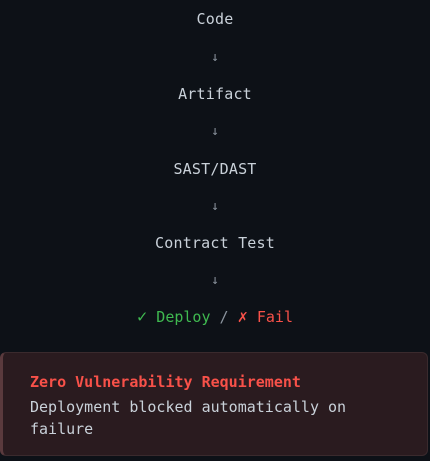 The height and width of the screenshot is (461, 430). What do you see at coordinates (215, 243) in the screenshot?
I see `step-contract-test: Contract Test` at bounding box center [215, 243].